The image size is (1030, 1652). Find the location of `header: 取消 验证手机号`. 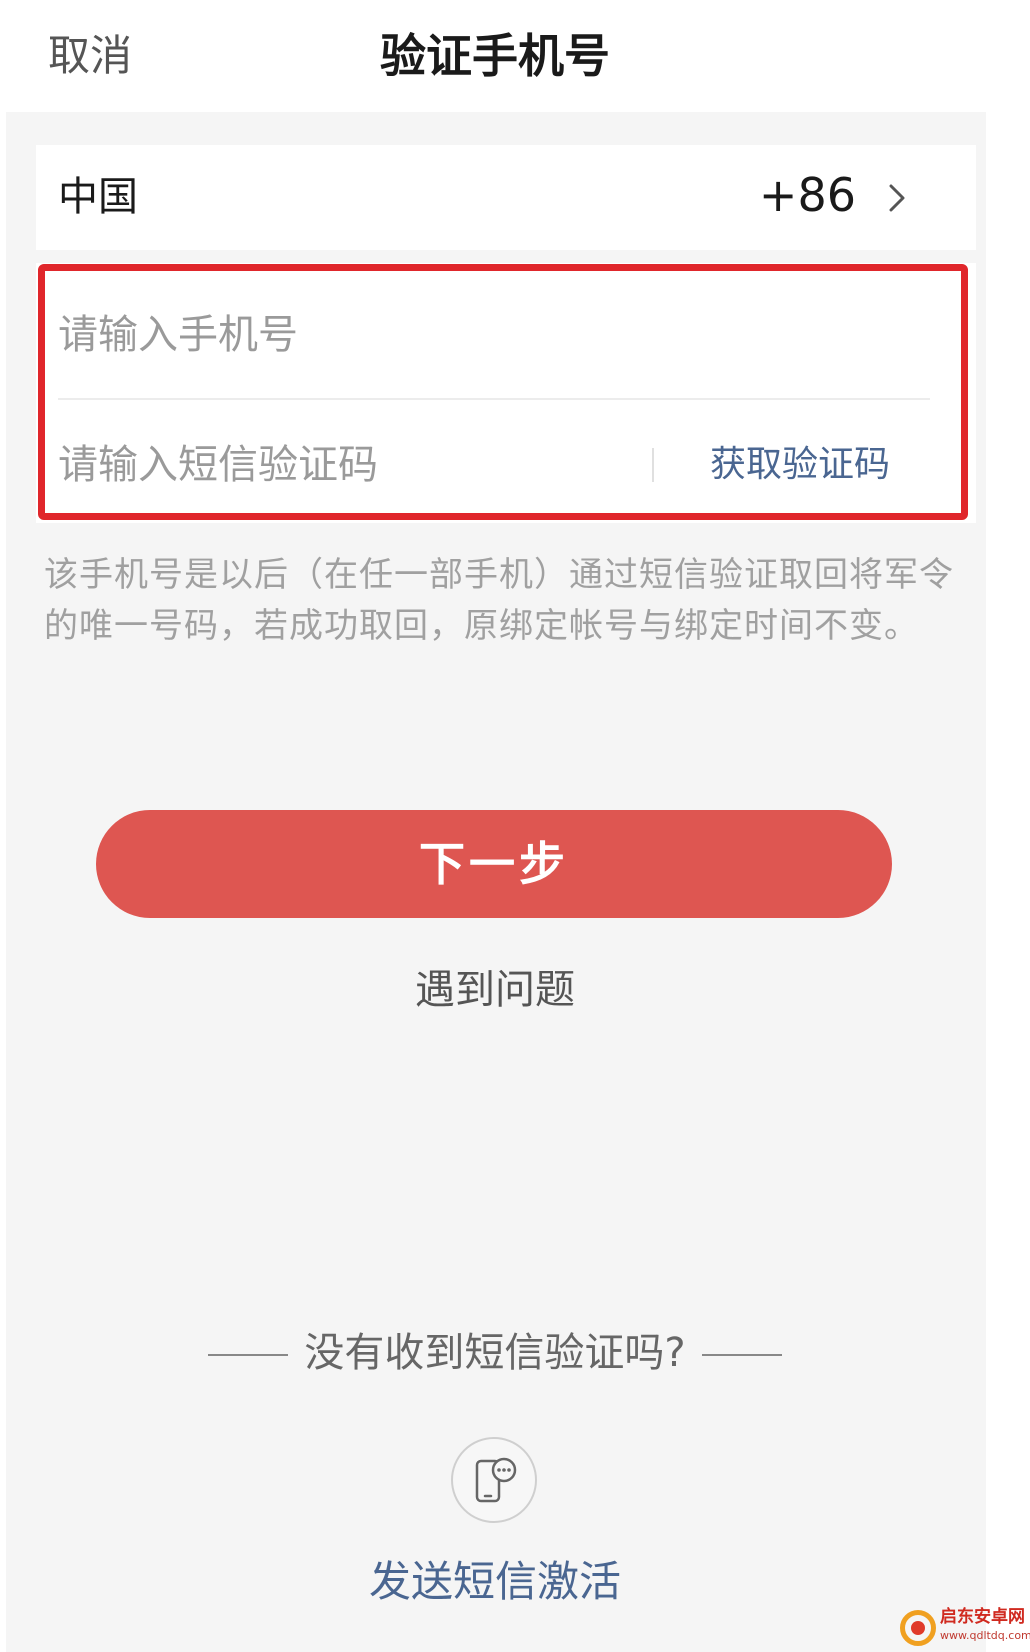

header: 取消 验证手机号 is located at coordinates (515, 56).